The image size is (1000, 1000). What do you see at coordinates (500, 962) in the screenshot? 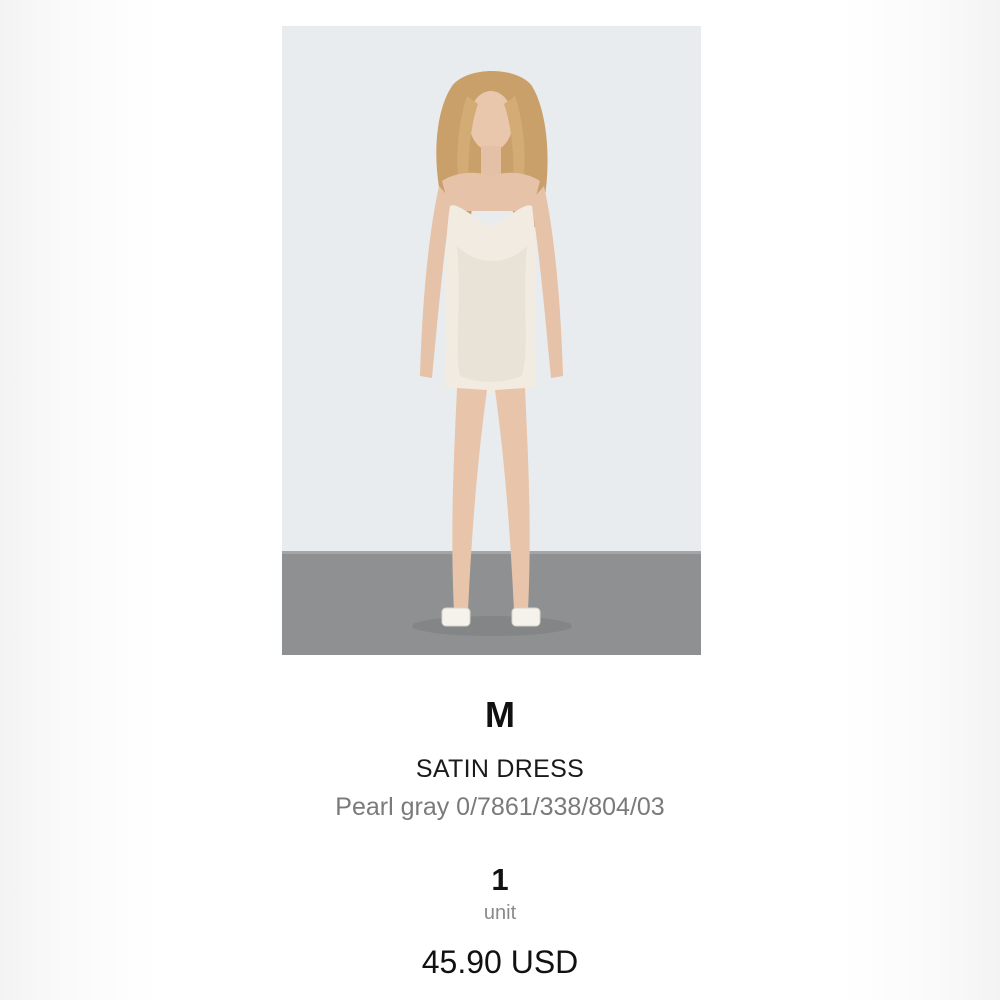
I see `price-label: 45.90 USD` at bounding box center [500, 962].